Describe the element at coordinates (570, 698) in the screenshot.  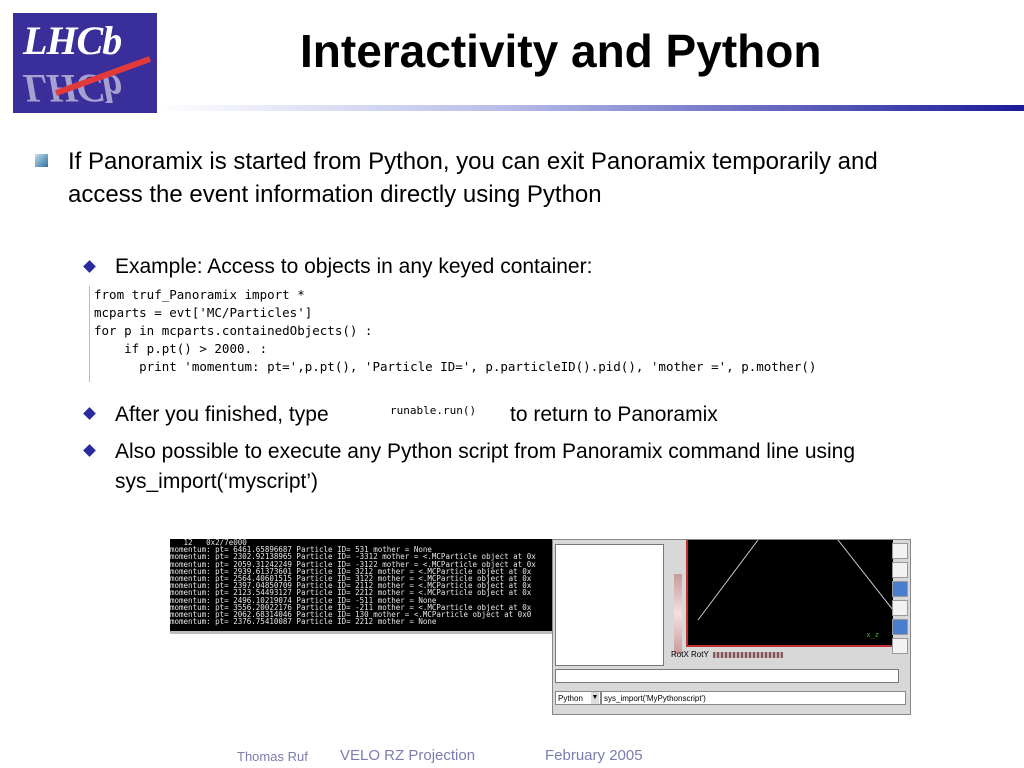
I see `language-value: Python` at that location.